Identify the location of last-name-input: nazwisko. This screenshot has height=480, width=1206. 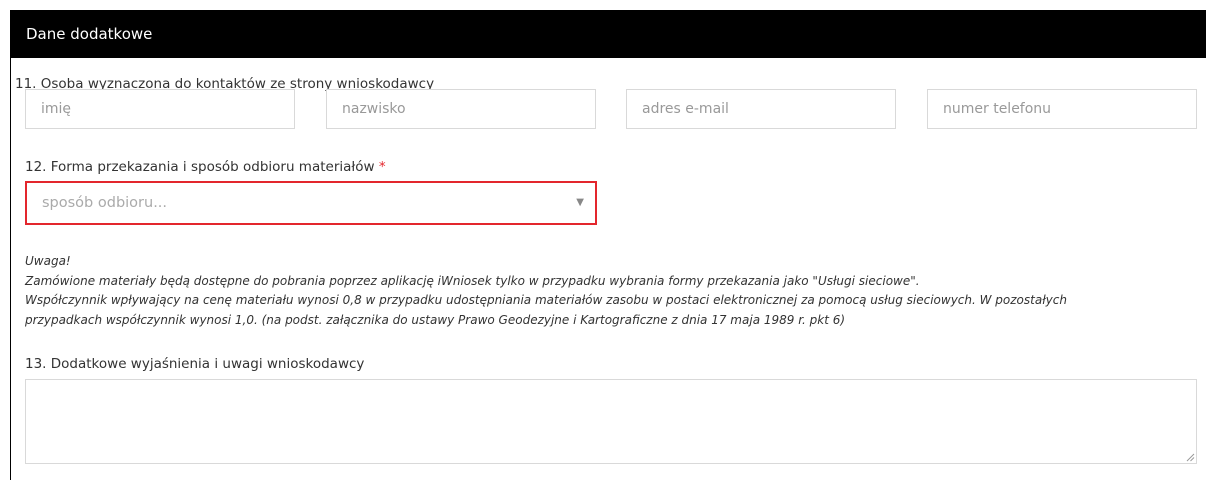
(461, 109).